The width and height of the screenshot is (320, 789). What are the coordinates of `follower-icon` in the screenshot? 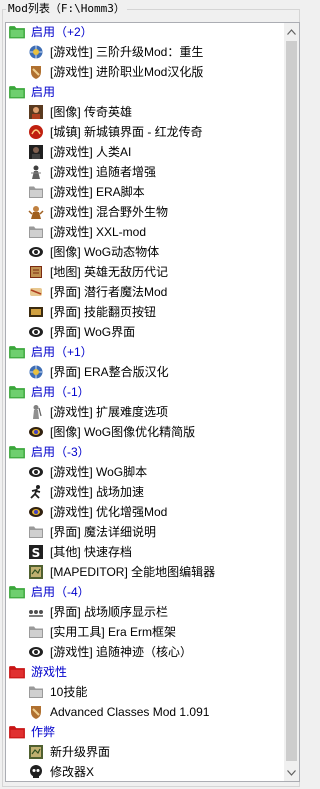 It's located at (36, 172).